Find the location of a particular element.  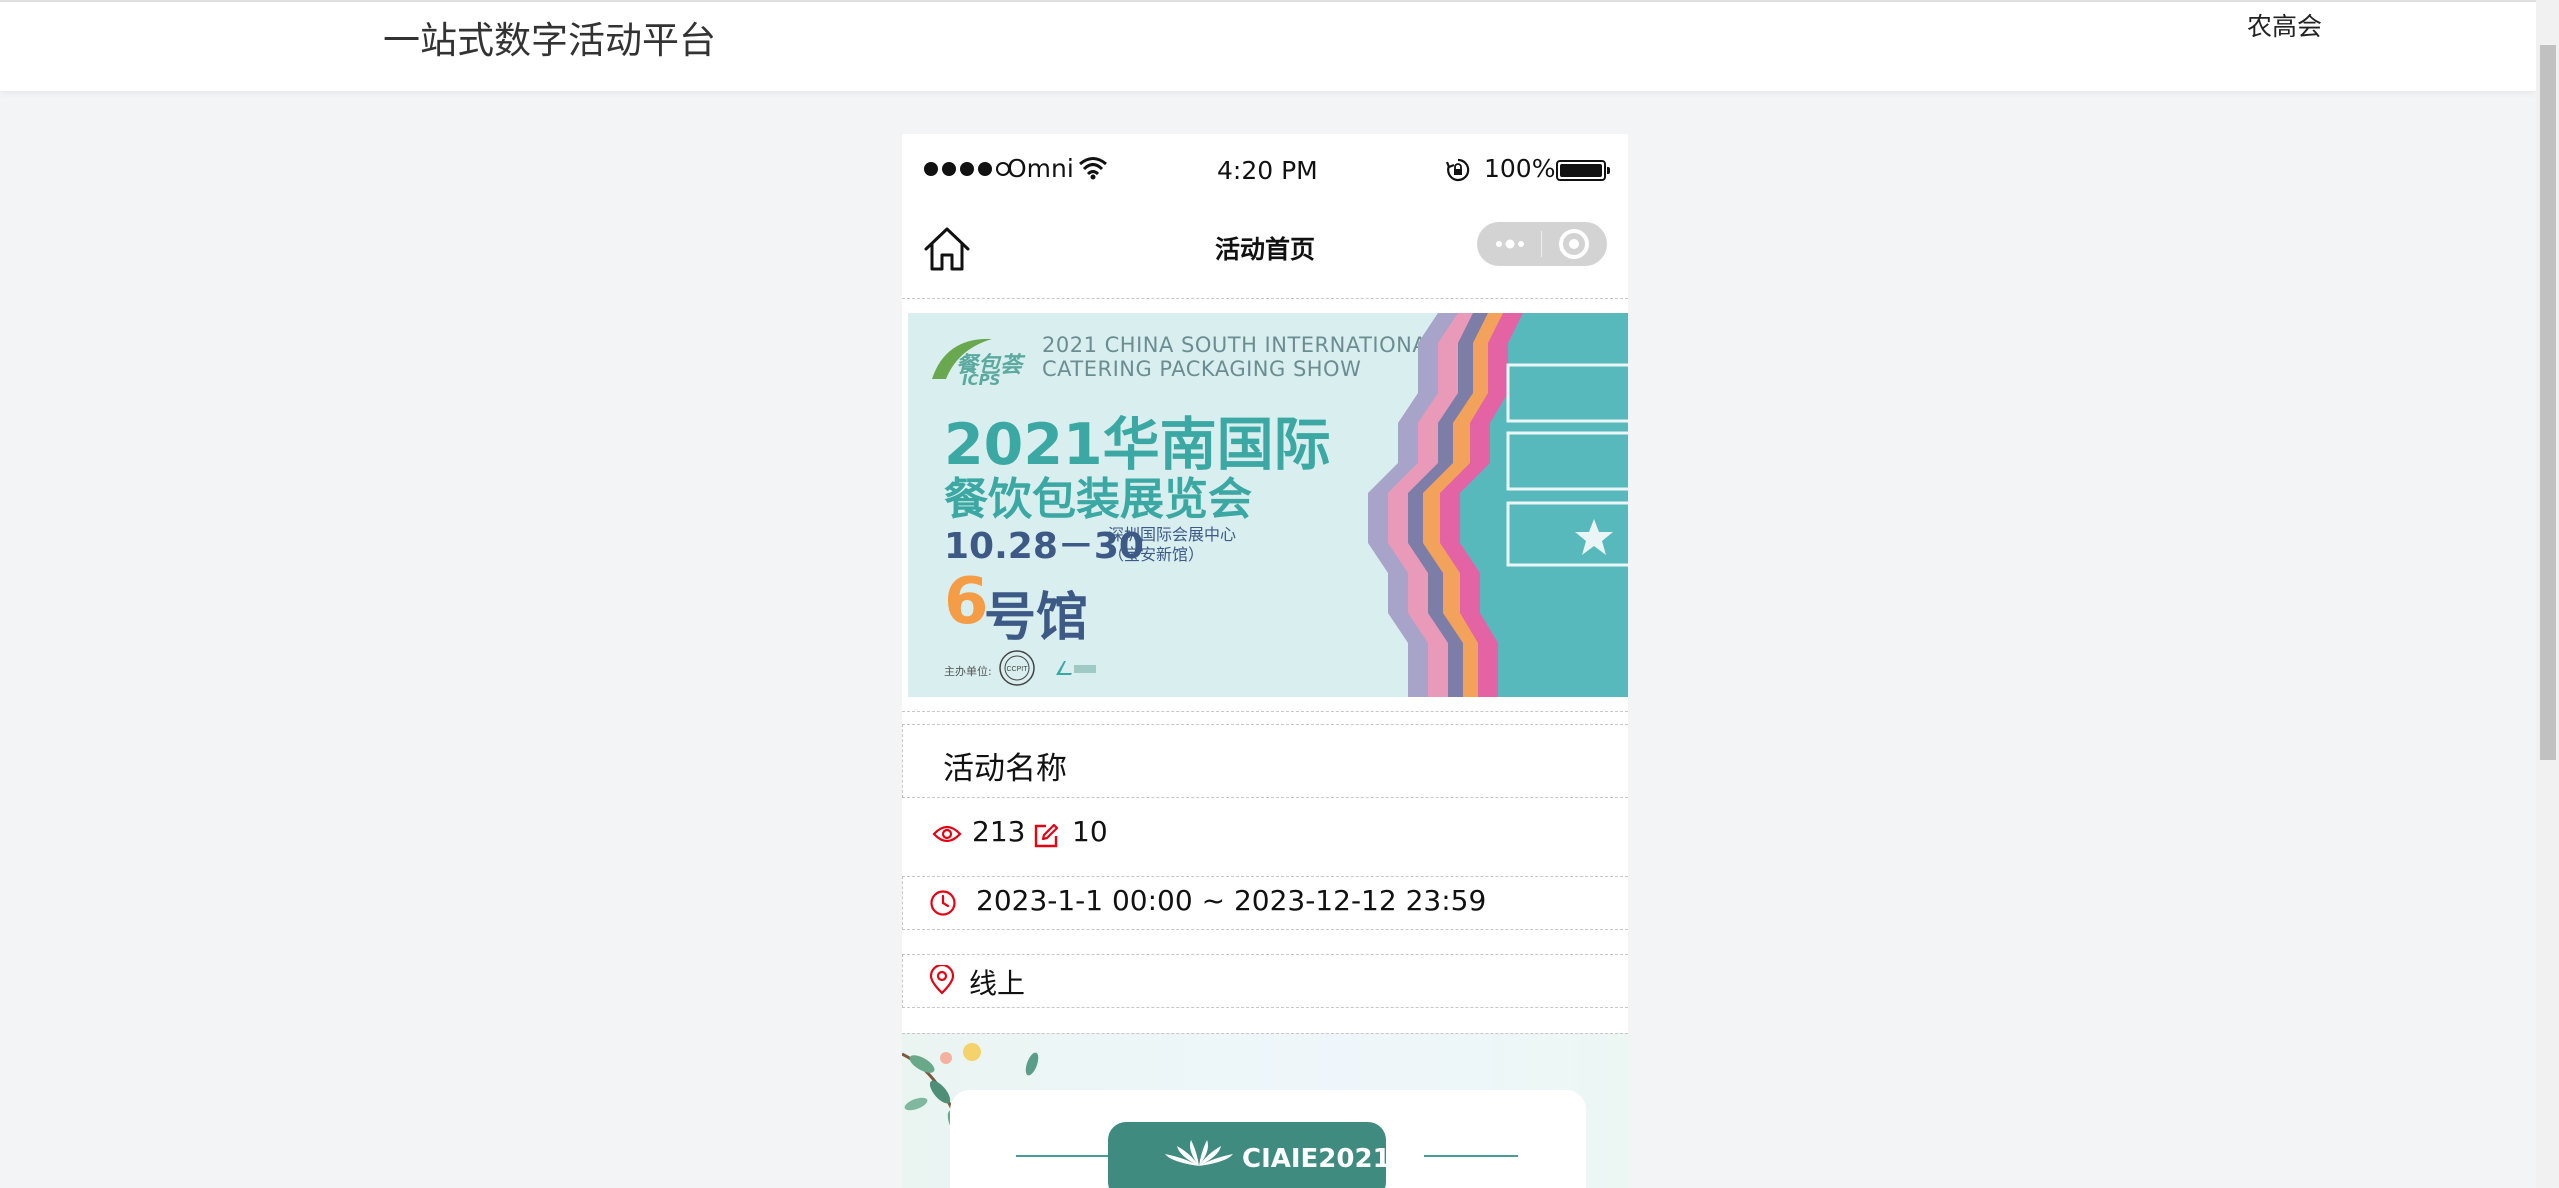

banner-hall-label: 号馆 is located at coordinates (1036, 618).